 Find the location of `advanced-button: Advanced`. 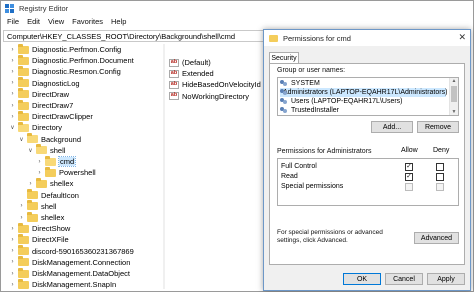

advanced-button: Advanced is located at coordinates (436, 238).